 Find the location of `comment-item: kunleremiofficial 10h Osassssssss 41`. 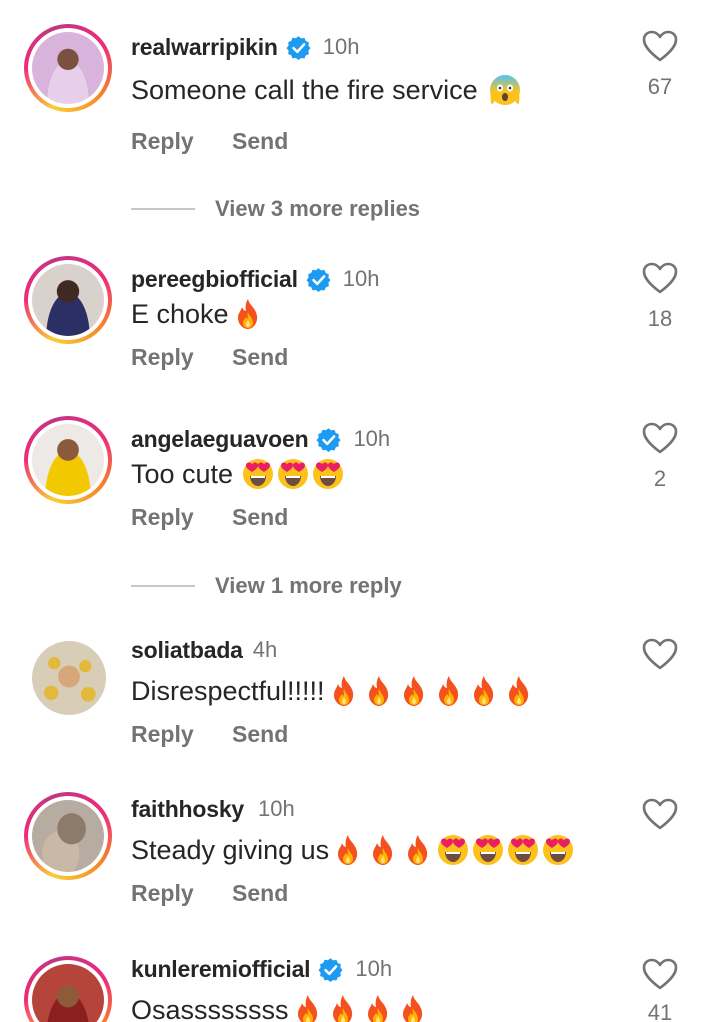

comment-item: kunleremiofficial 10h Osassssssss 41 is located at coordinates (360, 988).